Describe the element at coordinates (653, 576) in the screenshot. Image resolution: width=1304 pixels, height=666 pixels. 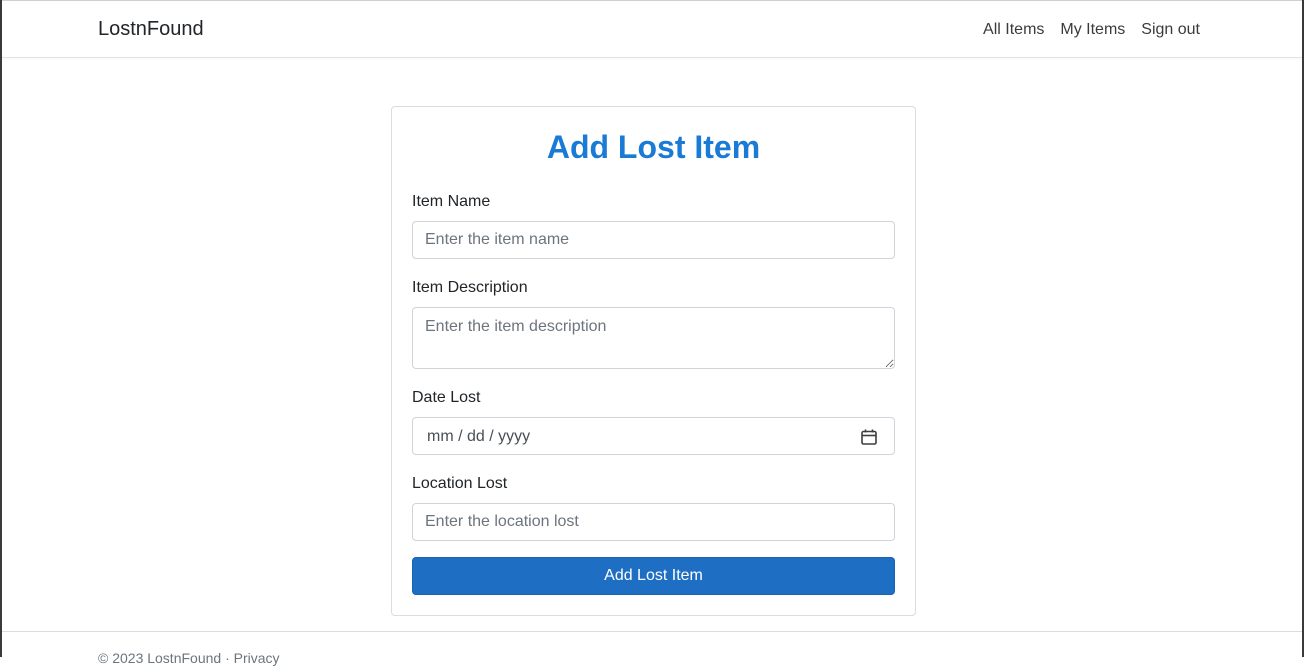
I see `add-lost-item-button: Add Lost Item` at that location.